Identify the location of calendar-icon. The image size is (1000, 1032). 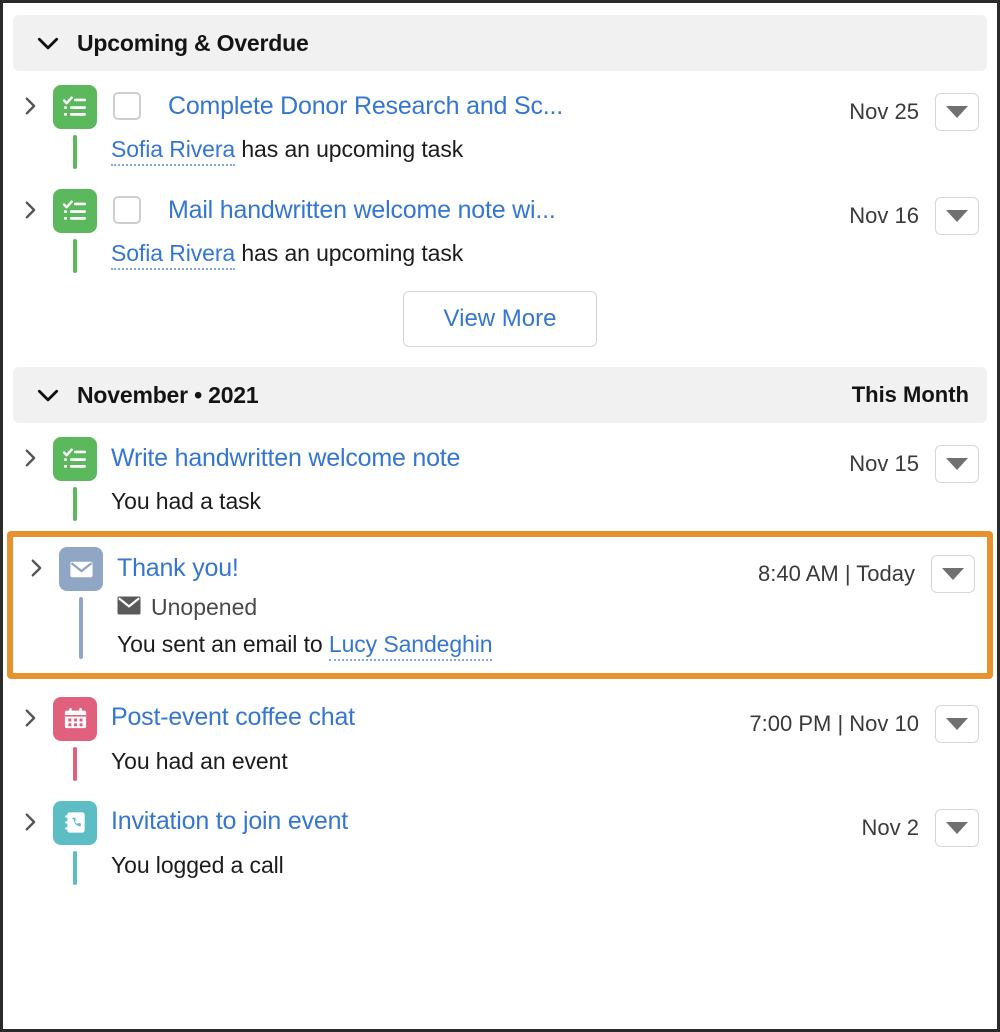
(75, 718).